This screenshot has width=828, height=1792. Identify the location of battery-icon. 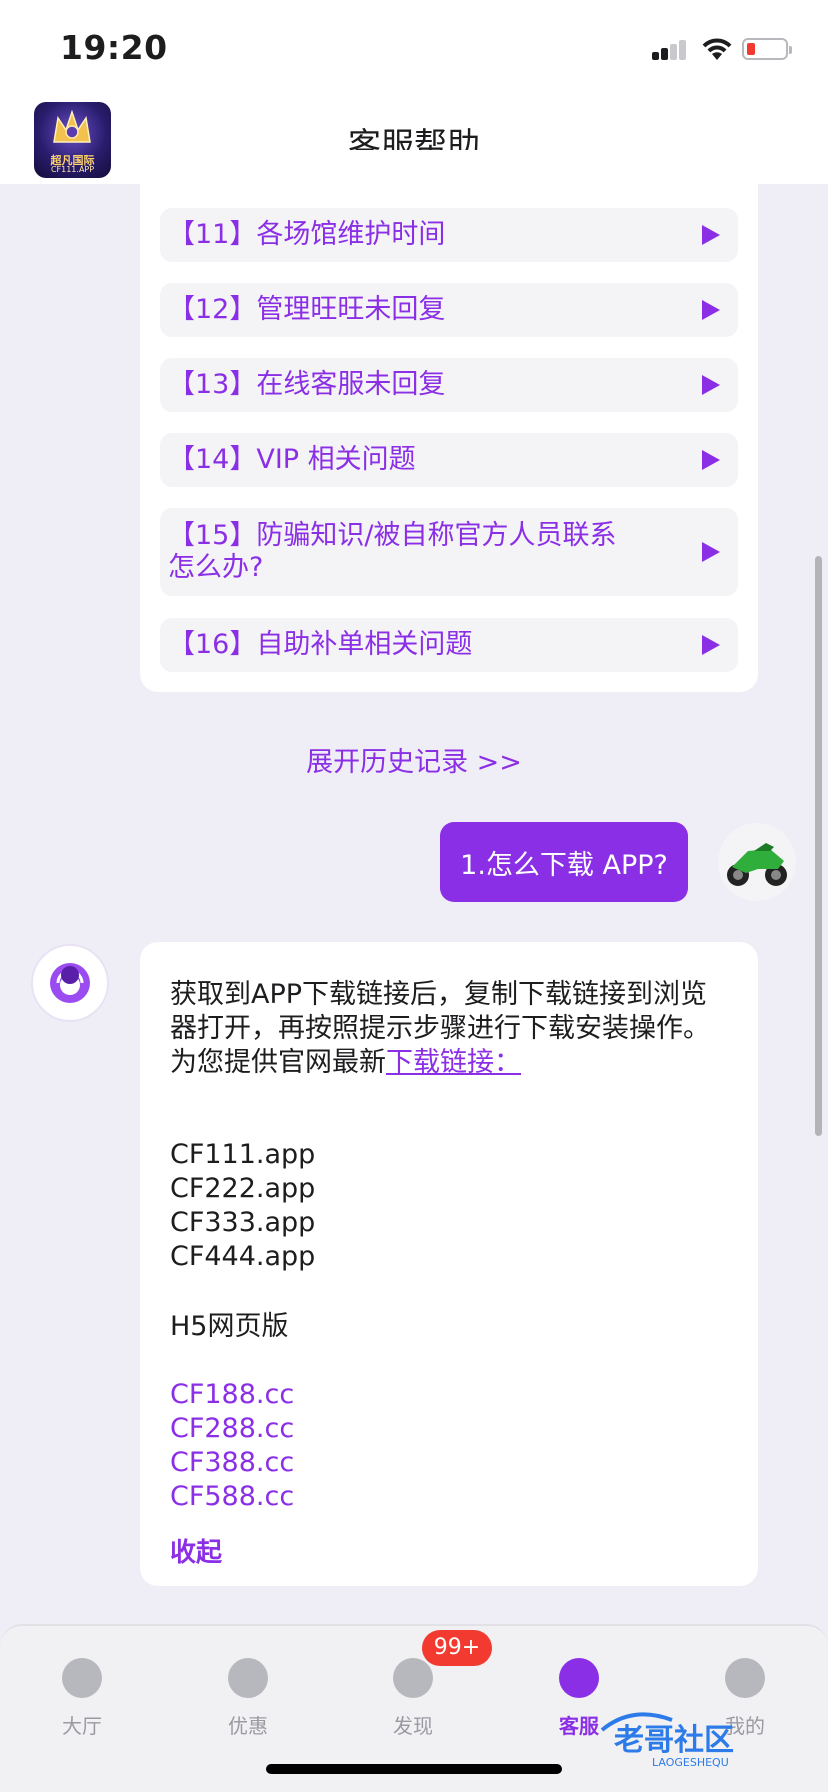
(767, 49).